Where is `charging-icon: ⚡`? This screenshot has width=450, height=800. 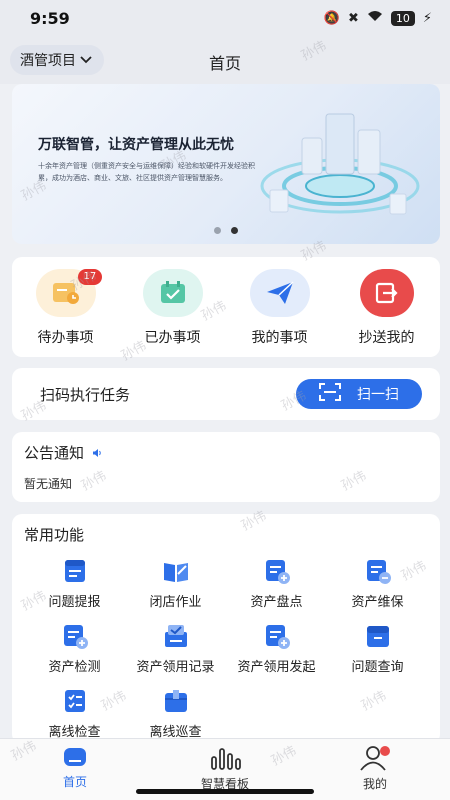
charging-icon: ⚡ is located at coordinates (427, 18).